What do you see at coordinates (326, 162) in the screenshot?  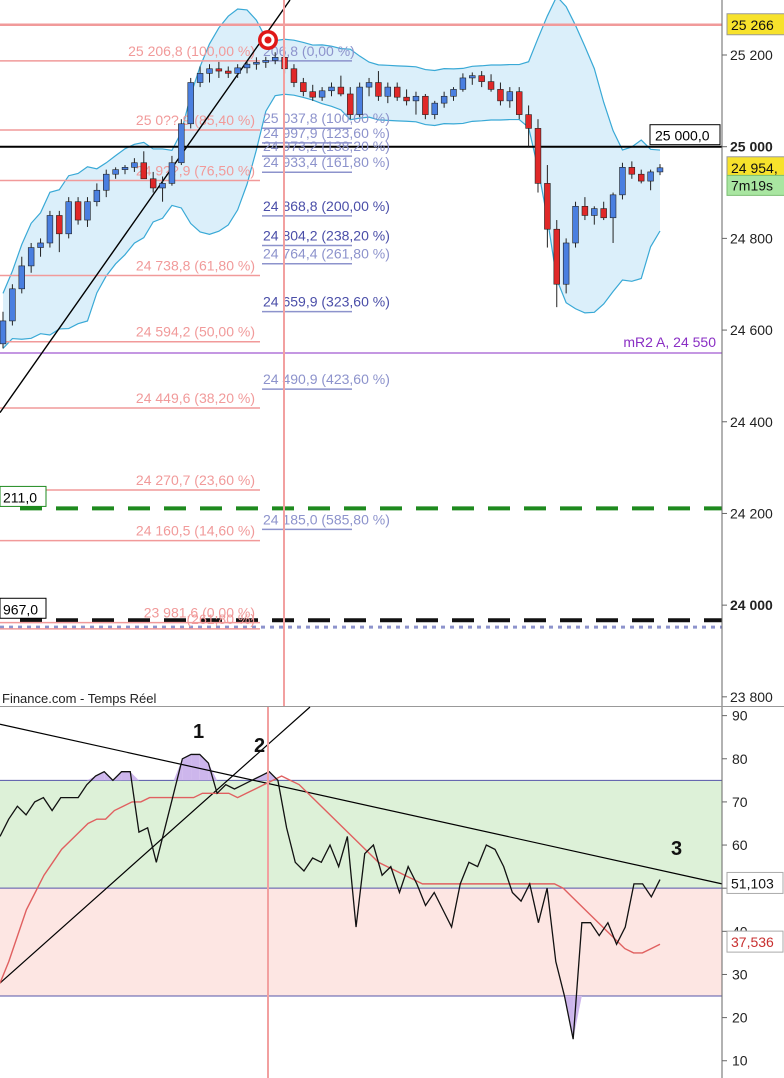 I see `fib-blue-label: 24 933,4 (161,80 %)` at bounding box center [326, 162].